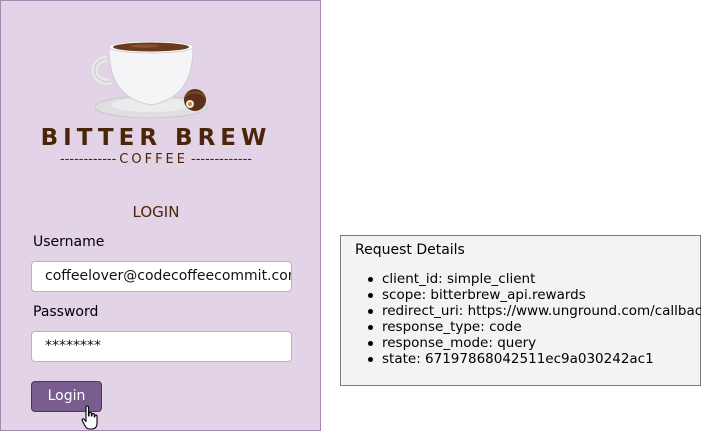  I want to click on brand-subtitle: ------------ COFFEE -------------, so click(156, 159).